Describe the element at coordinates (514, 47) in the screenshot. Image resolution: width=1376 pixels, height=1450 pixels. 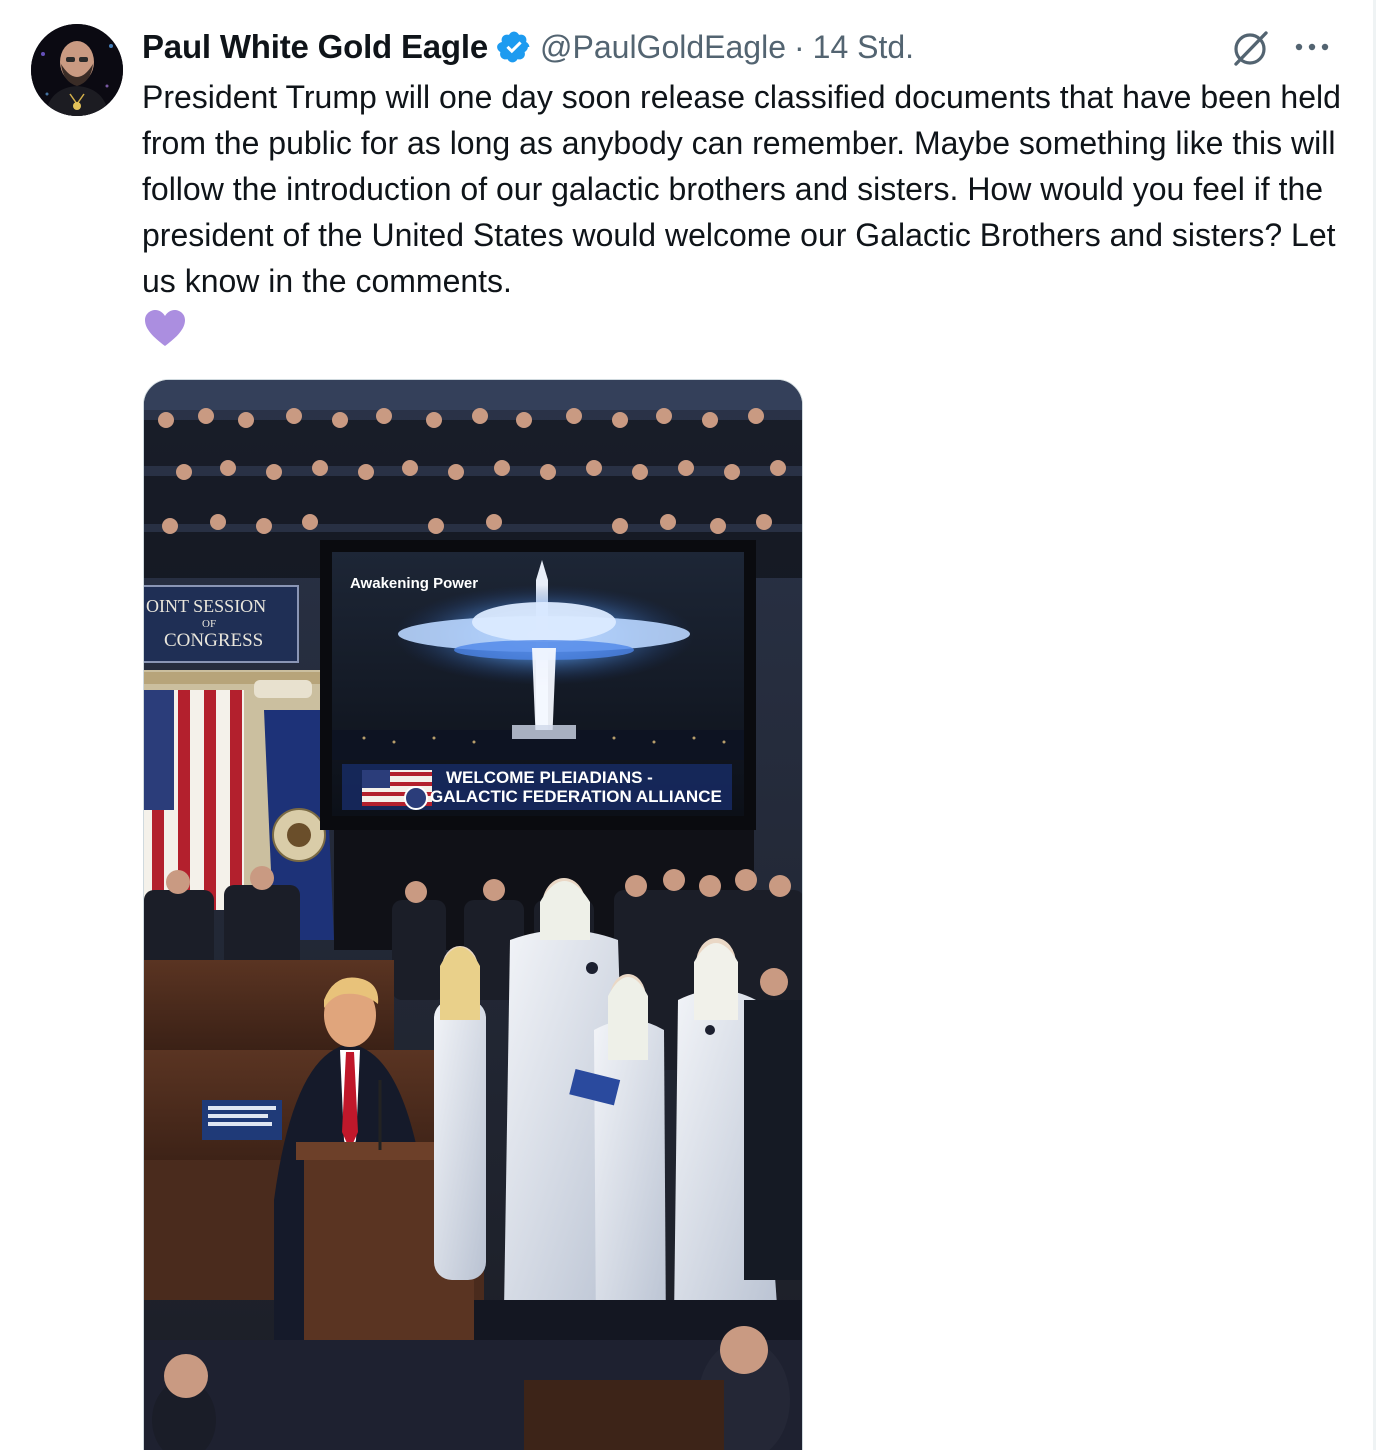
I see `verified-badge-icon` at that location.